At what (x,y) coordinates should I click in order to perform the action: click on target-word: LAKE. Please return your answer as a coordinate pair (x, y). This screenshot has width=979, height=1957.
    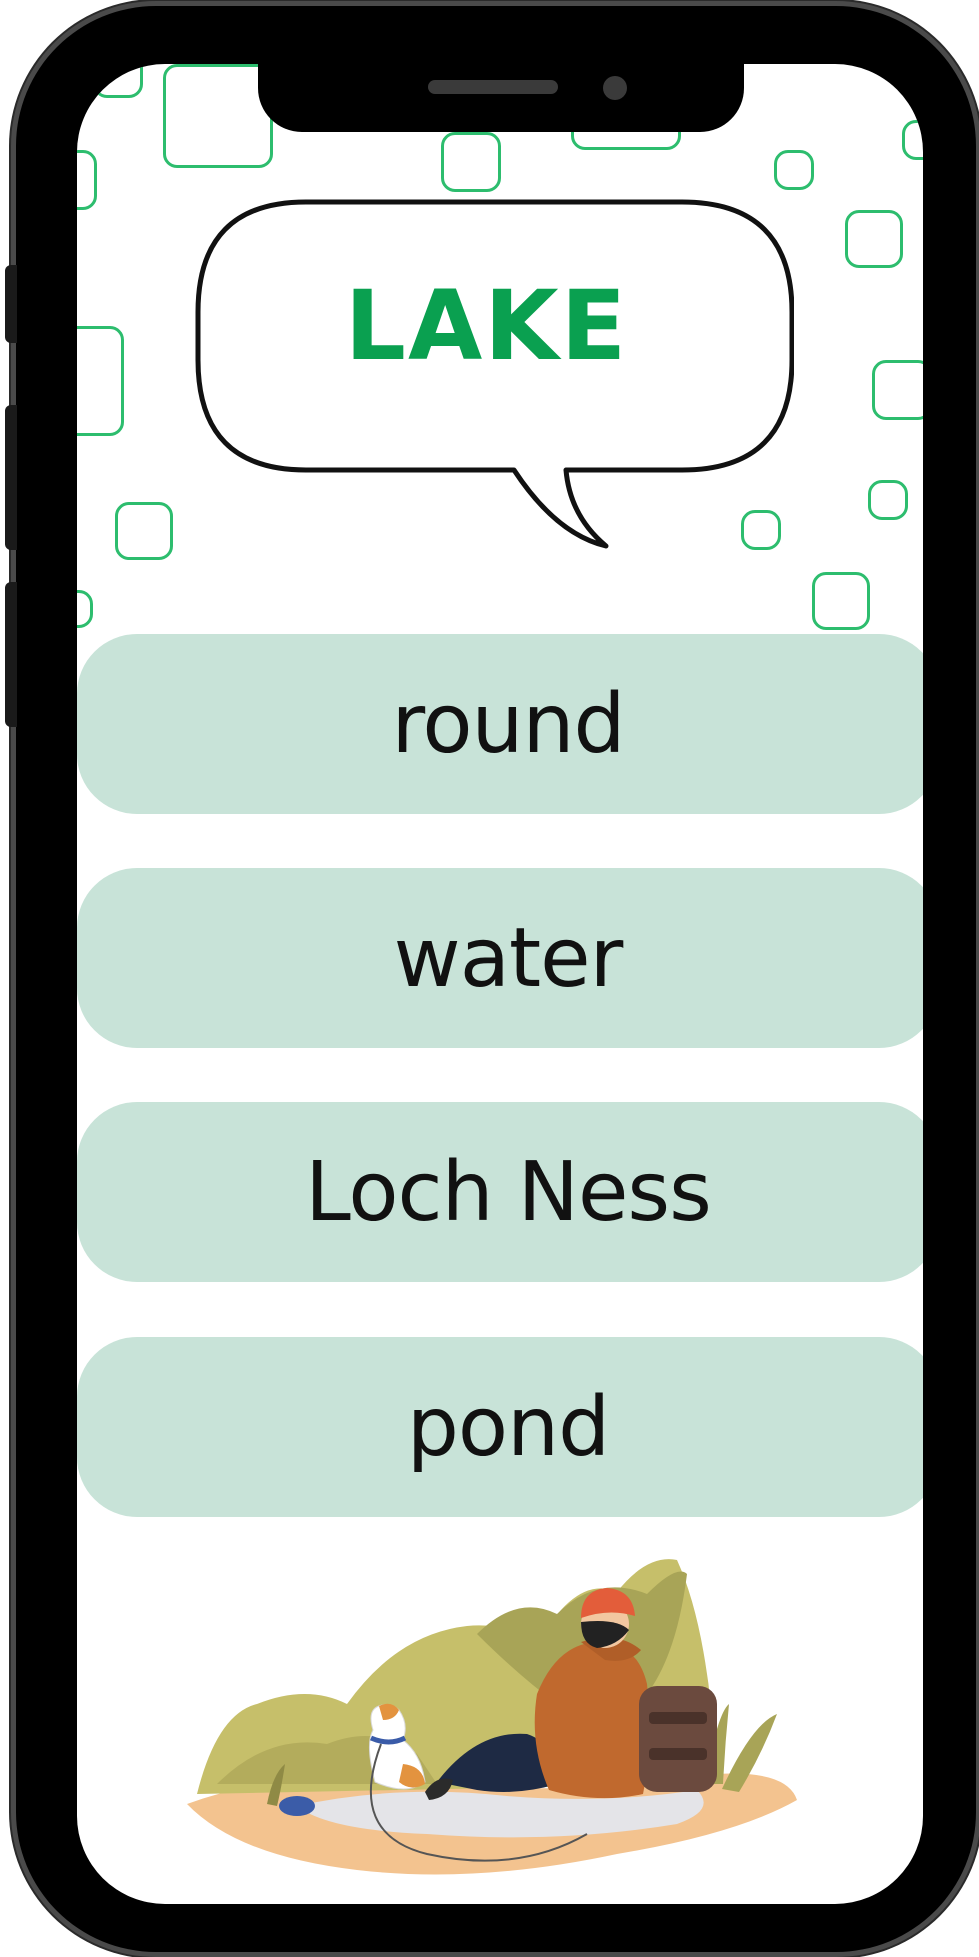
    Looking at the image, I should click on (486, 326).